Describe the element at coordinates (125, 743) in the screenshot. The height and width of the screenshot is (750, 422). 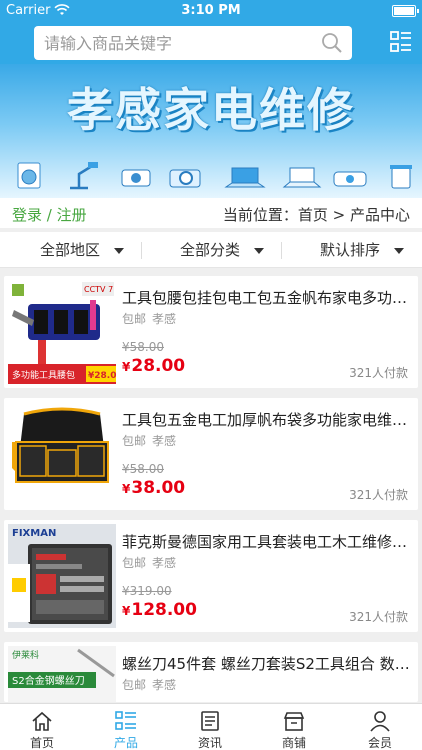
I see `tab-products-label: 产品` at that location.